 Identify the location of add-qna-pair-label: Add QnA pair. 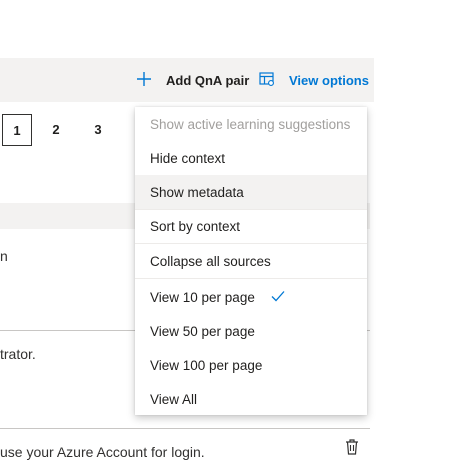
(208, 80).